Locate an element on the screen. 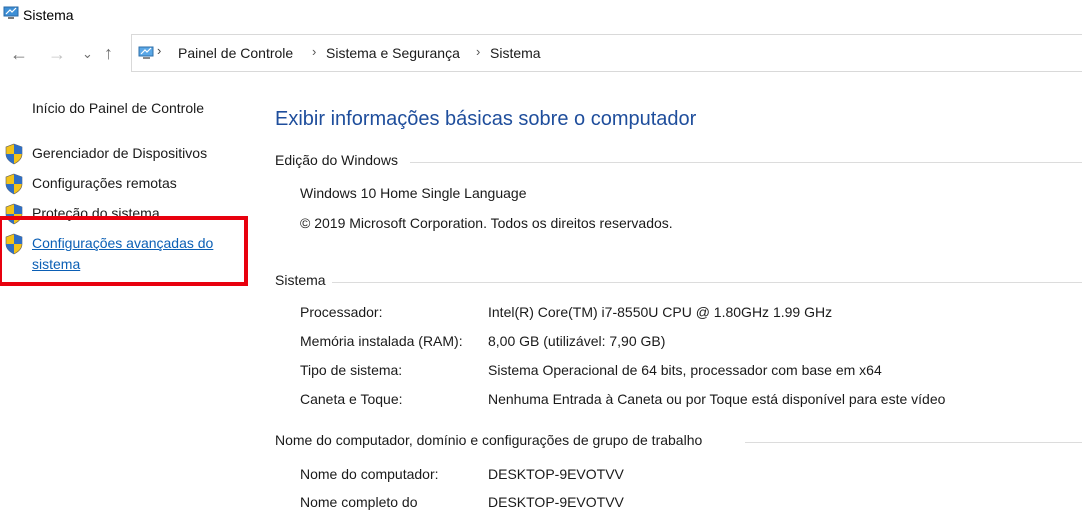  breadcrumb-system: Sistema is located at coordinates (515, 53).